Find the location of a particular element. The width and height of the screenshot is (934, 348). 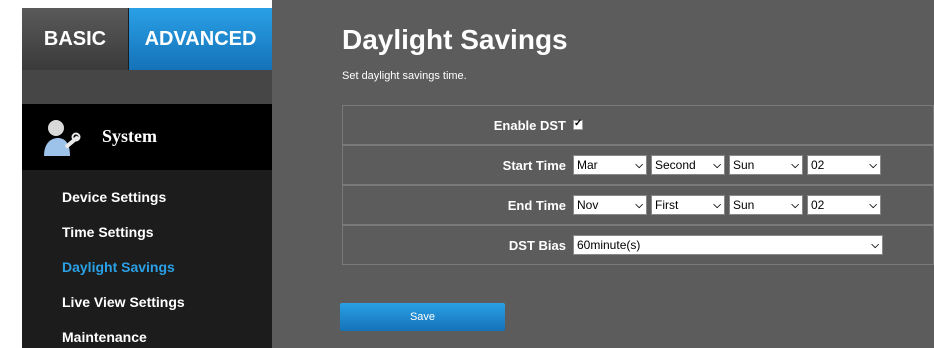

mode-tabs: BASIC ADVANCED is located at coordinates (147, 39).